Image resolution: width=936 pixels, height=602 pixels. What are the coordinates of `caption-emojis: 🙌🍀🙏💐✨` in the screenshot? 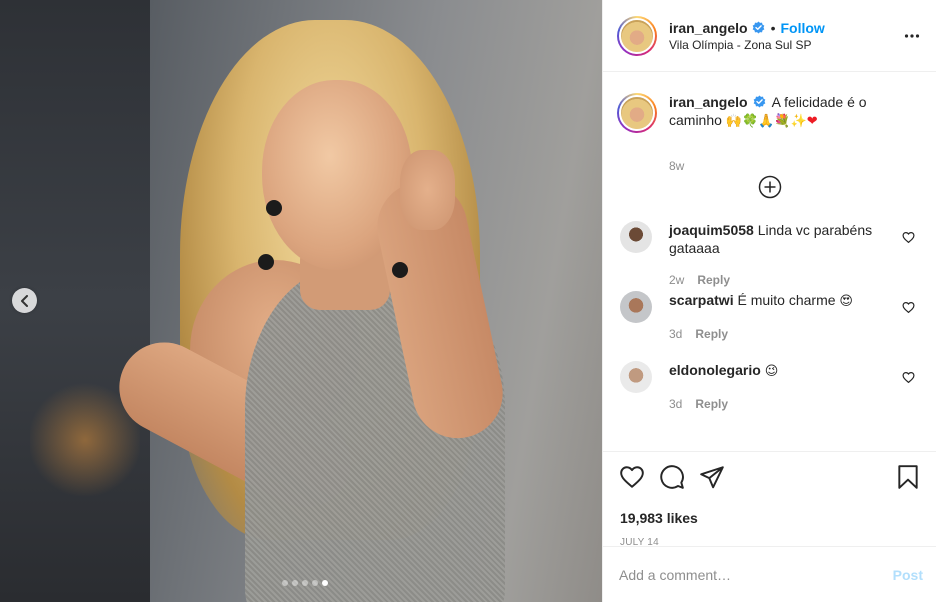 It's located at (766, 121).